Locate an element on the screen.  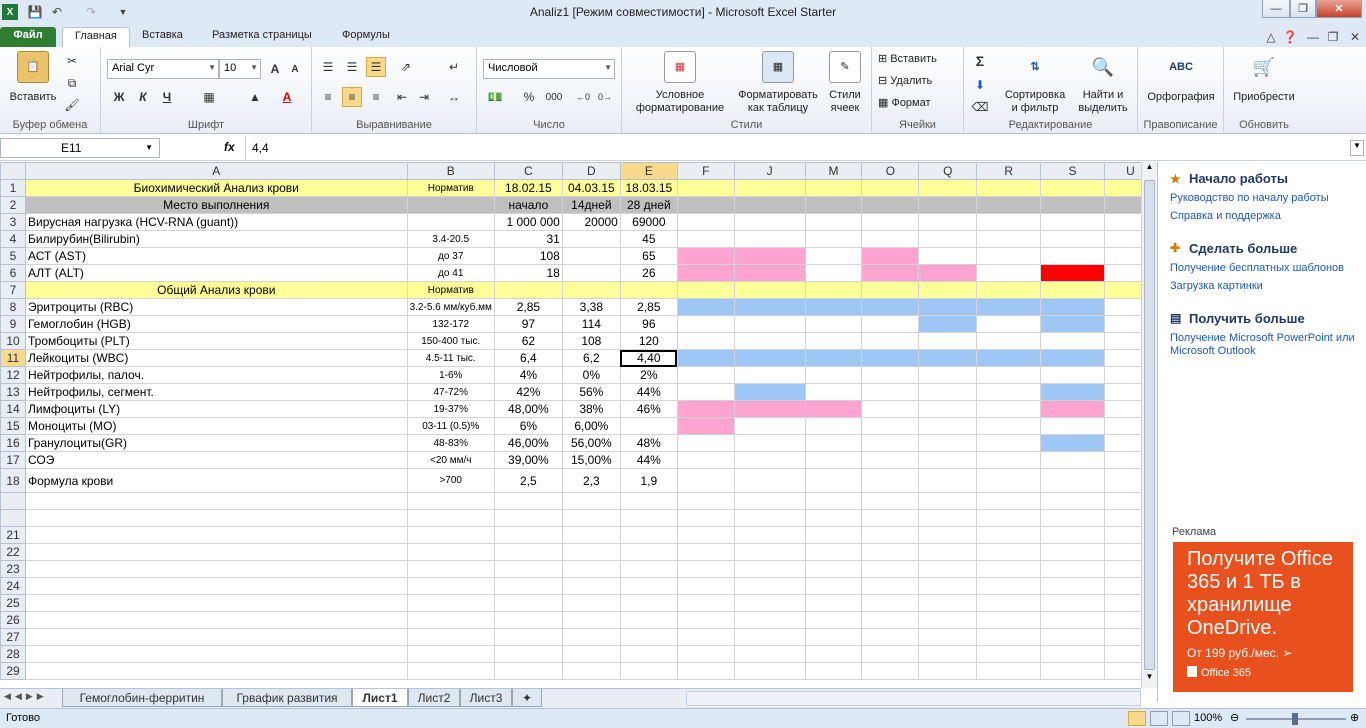
cell-b: 48-83% is located at coordinates (450, 443).